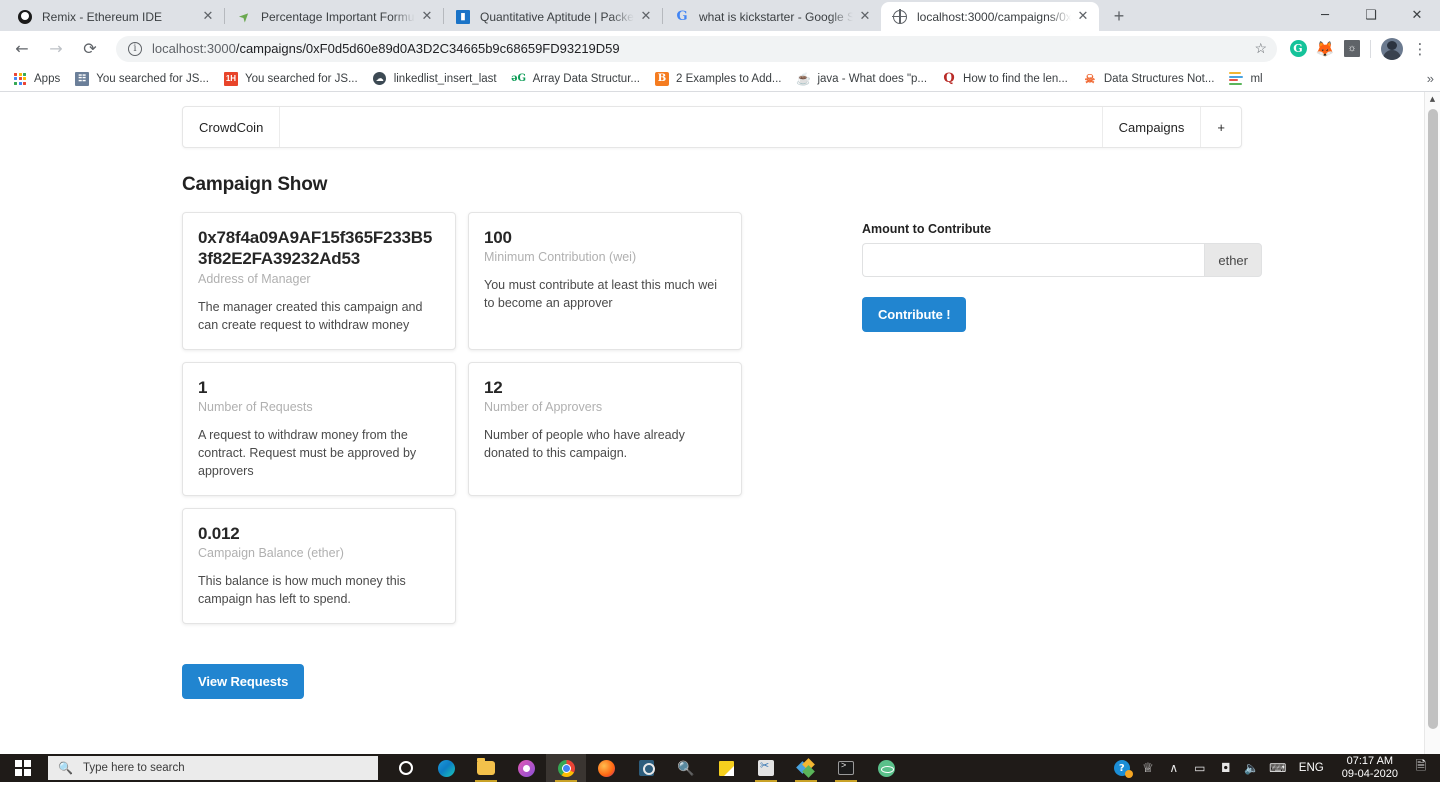 The image size is (1440, 810). I want to click on card-meta: Address of Manager, so click(254, 278).